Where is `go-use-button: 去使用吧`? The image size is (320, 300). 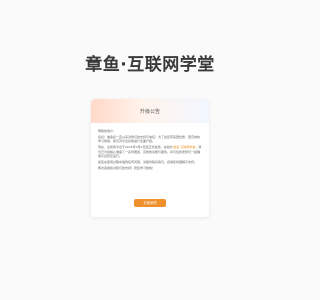
go-use-button: 去使用吧 is located at coordinates (150, 203).